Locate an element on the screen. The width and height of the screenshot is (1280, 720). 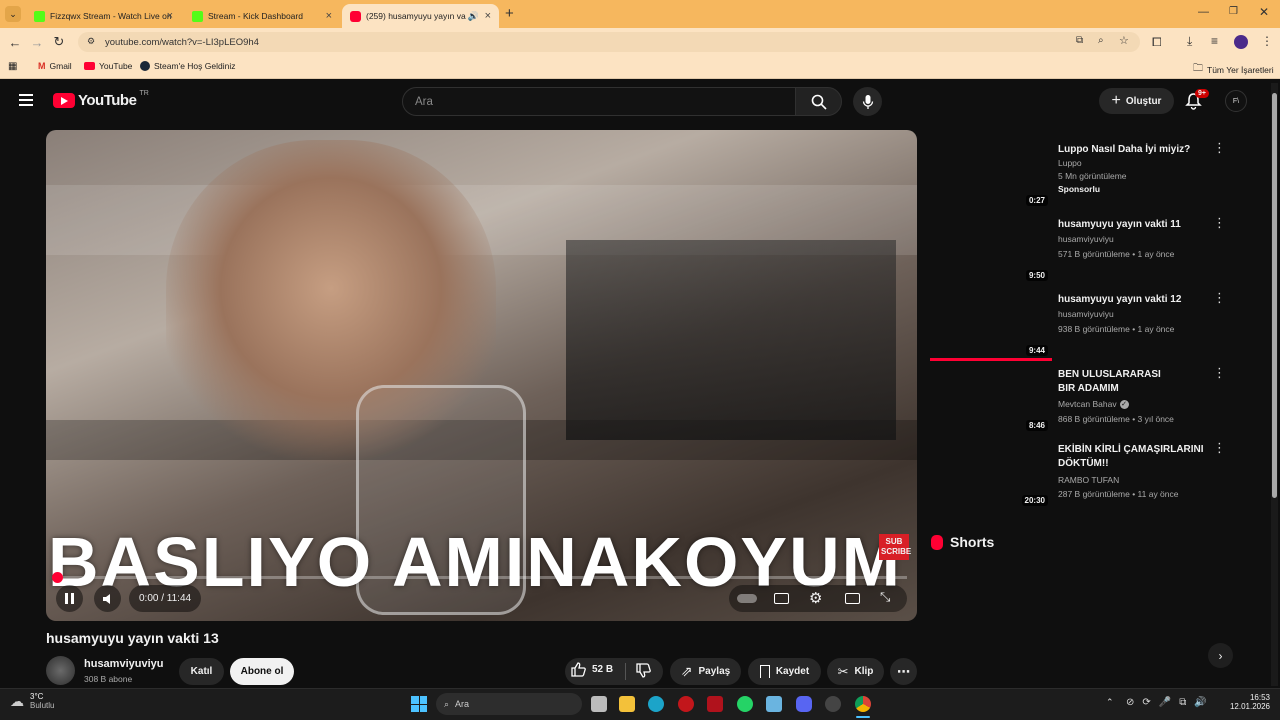
discord-icon is located at coordinates (804, 704).